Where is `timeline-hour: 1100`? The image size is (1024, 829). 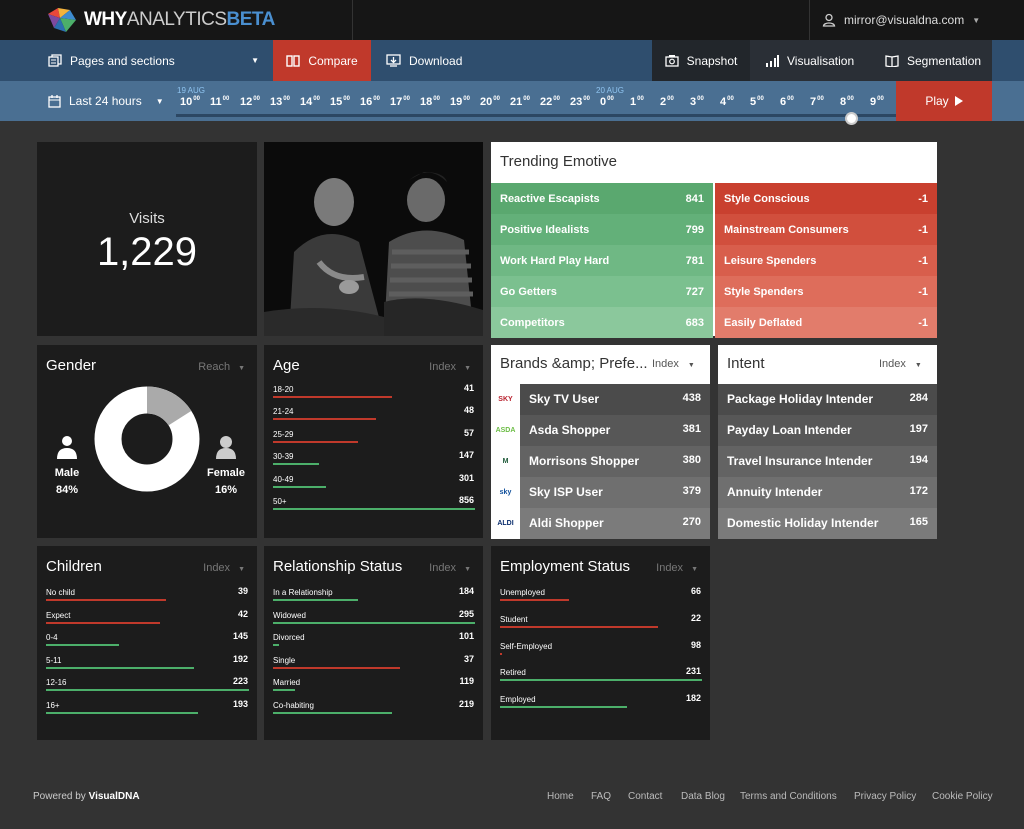 timeline-hour: 1100 is located at coordinates (219, 102).